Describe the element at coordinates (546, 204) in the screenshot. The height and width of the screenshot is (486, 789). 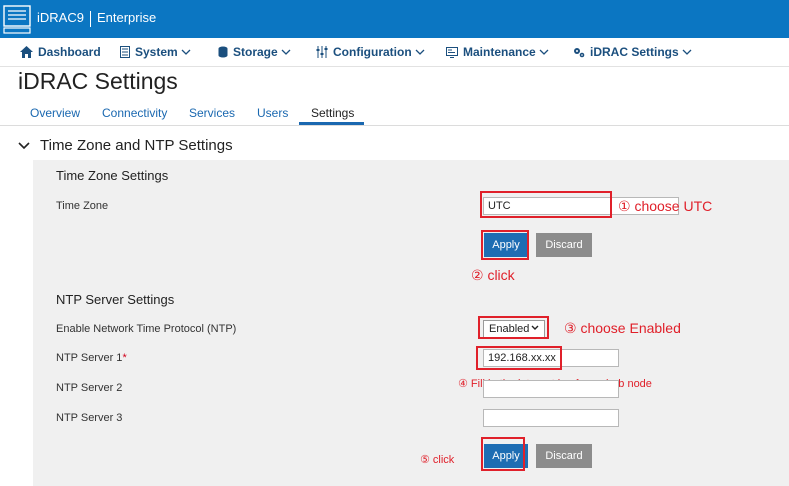
I see `annotation-box-timezone` at that location.